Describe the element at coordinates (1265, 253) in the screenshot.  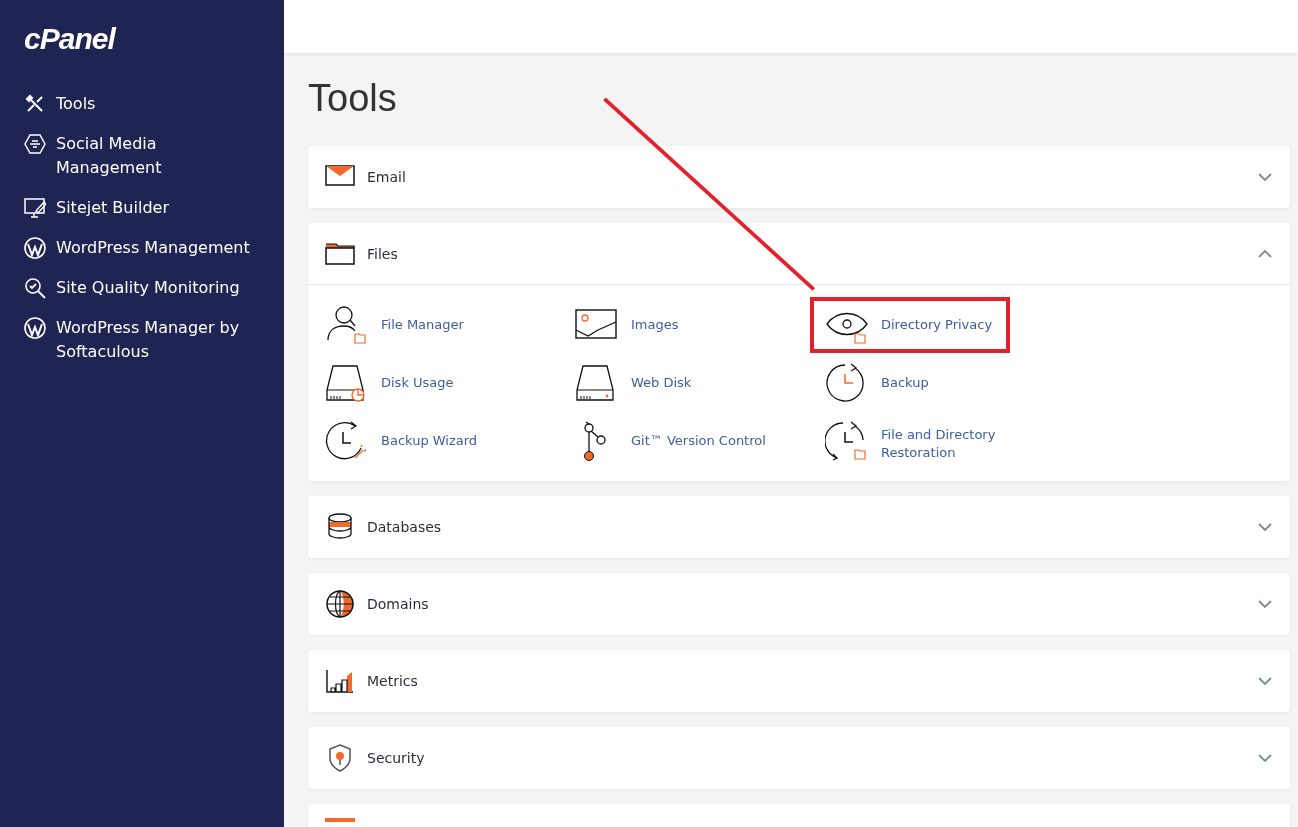
I see `chevron-up-icon` at that location.